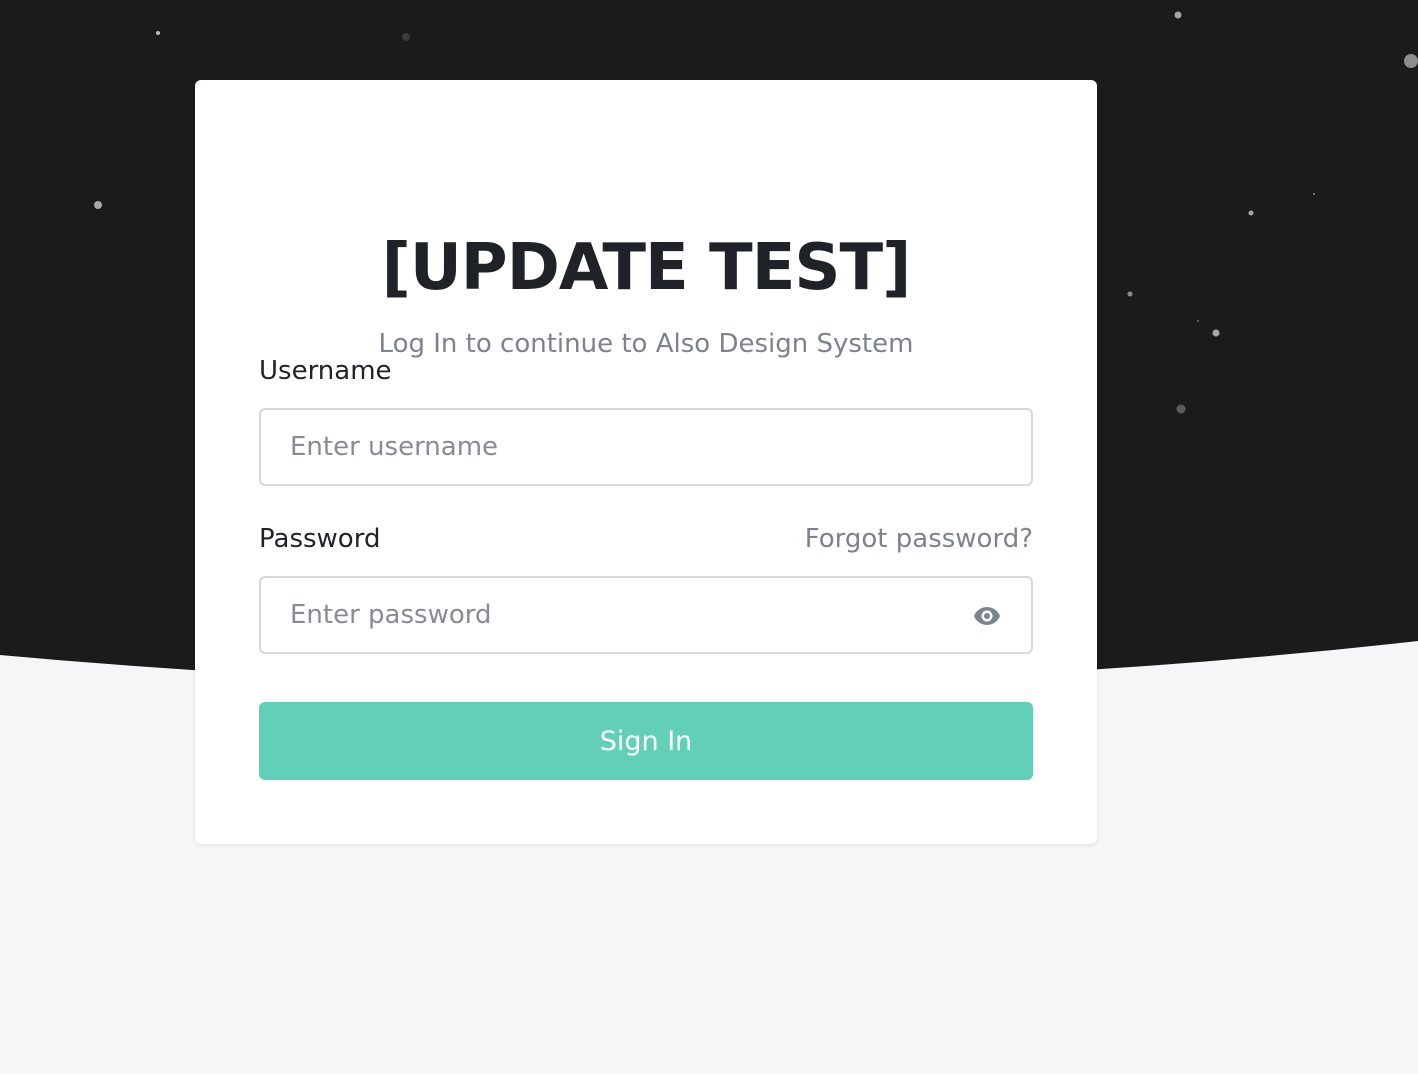 The width and height of the screenshot is (1418, 1074). What do you see at coordinates (325, 371) in the screenshot?
I see `username-label: Username` at bounding box center [325, 371].